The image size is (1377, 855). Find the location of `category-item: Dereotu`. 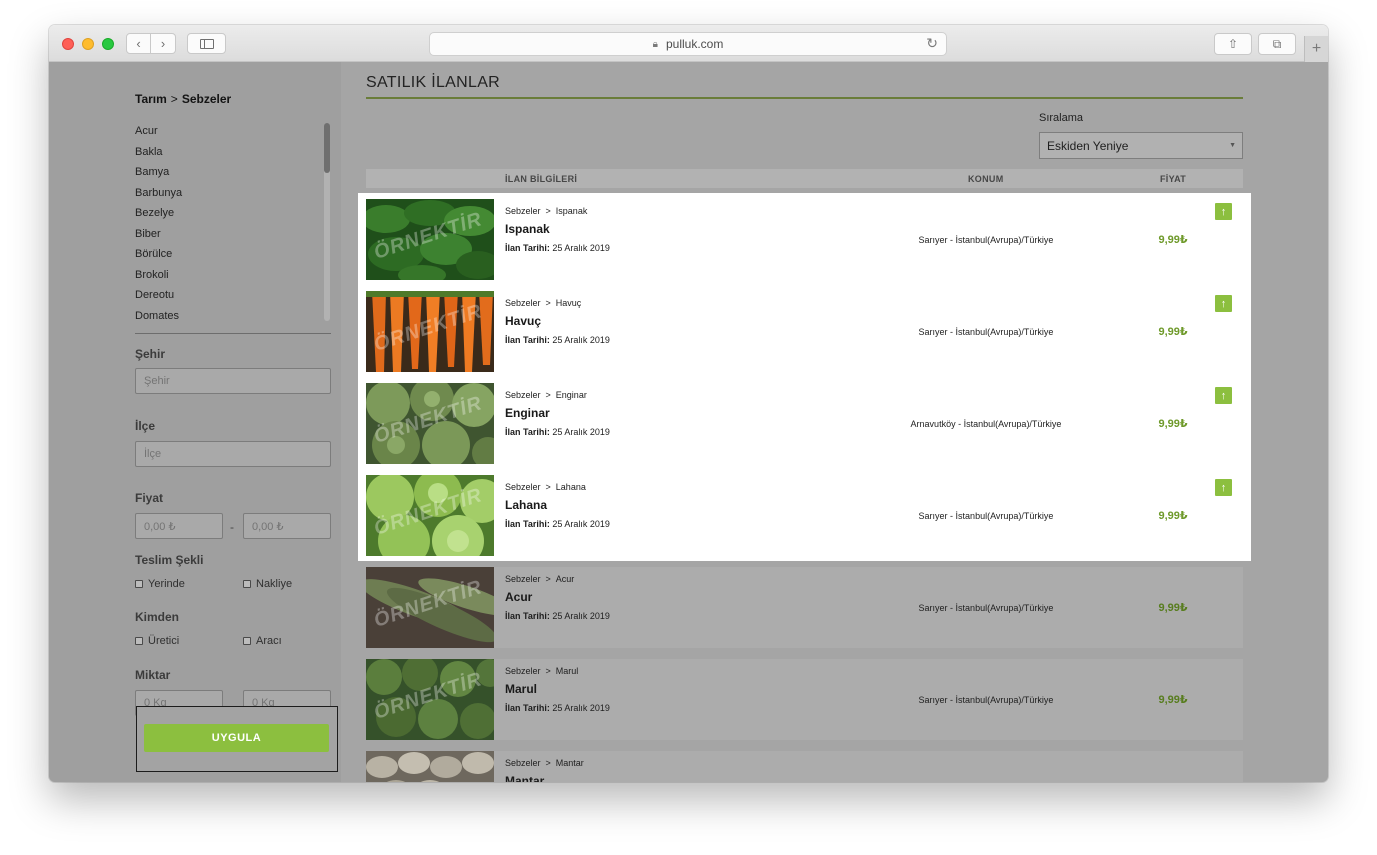

category-item: Dereotu is located at coordinates (225, 299).